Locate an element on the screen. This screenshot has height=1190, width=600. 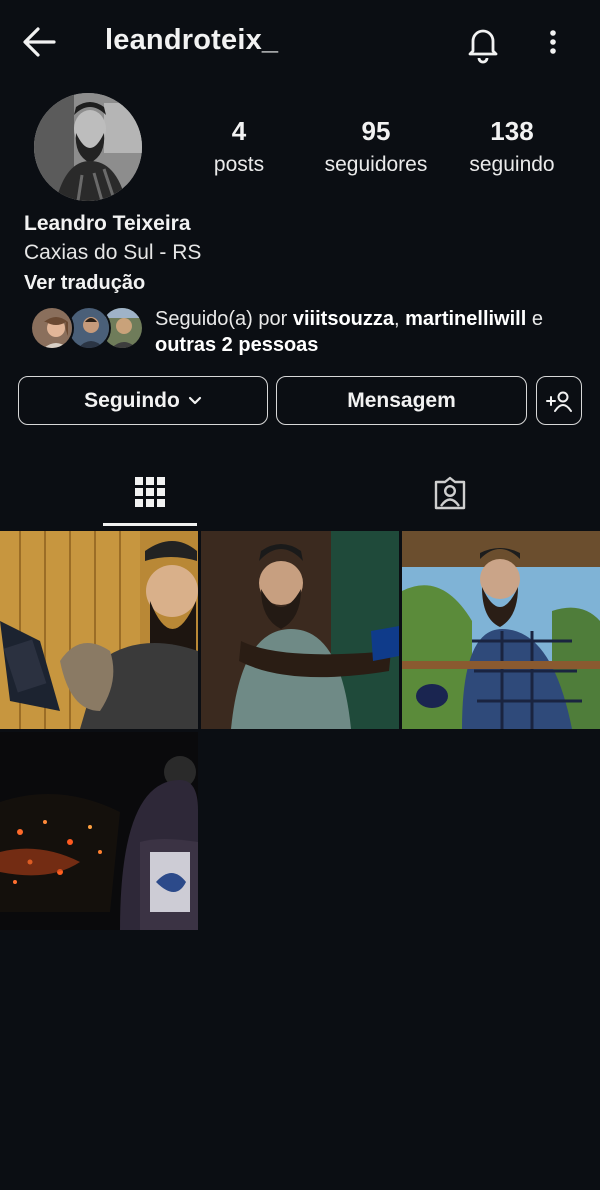
following-dropdown-button: Seguindo is located at coordinates (143, 400).